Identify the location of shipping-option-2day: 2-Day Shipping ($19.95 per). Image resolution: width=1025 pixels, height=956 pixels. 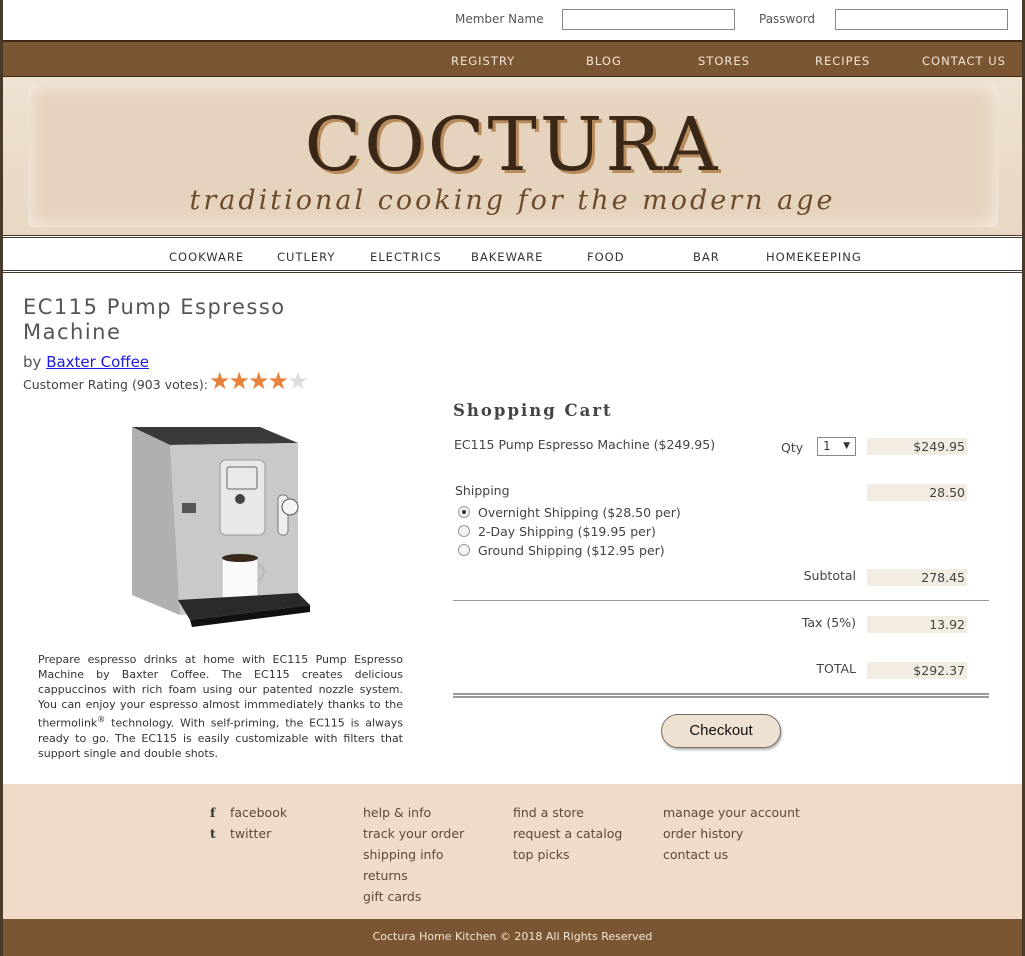
(557, 531).